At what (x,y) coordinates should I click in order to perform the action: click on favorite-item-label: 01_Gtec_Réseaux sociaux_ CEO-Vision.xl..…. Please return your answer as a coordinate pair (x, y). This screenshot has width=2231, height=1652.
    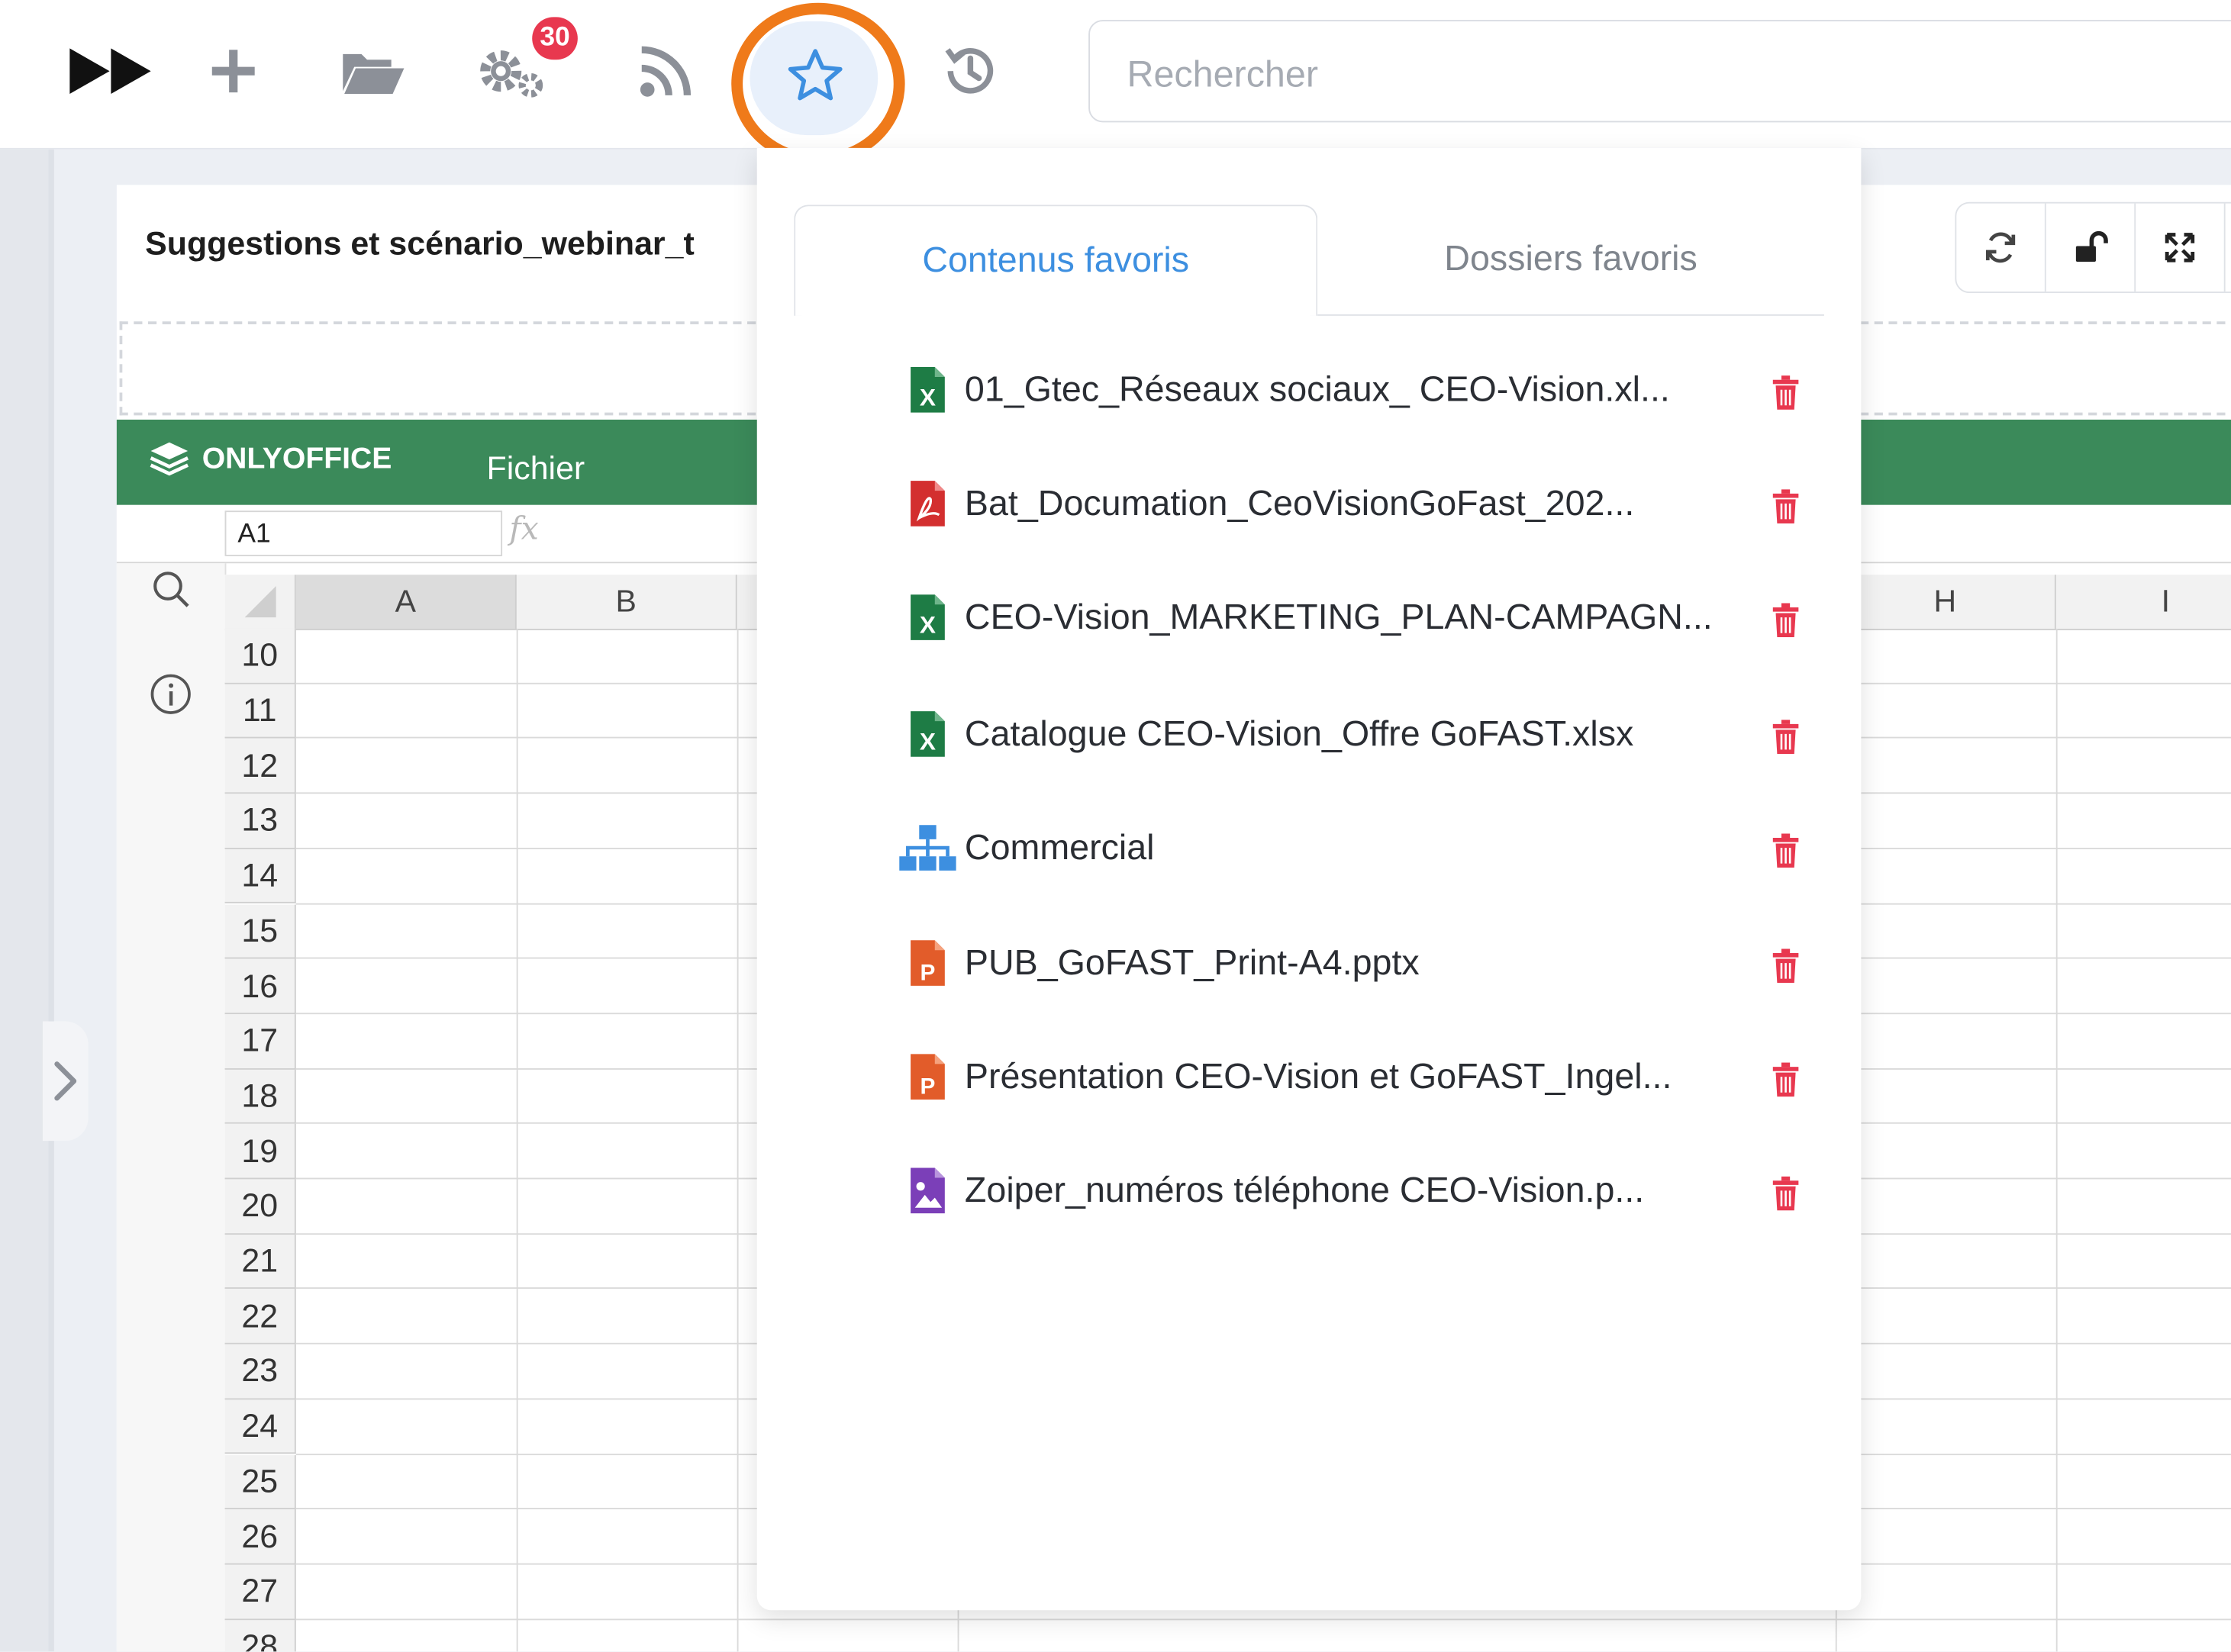
    Looking at the image, I should click on (1317, 389).